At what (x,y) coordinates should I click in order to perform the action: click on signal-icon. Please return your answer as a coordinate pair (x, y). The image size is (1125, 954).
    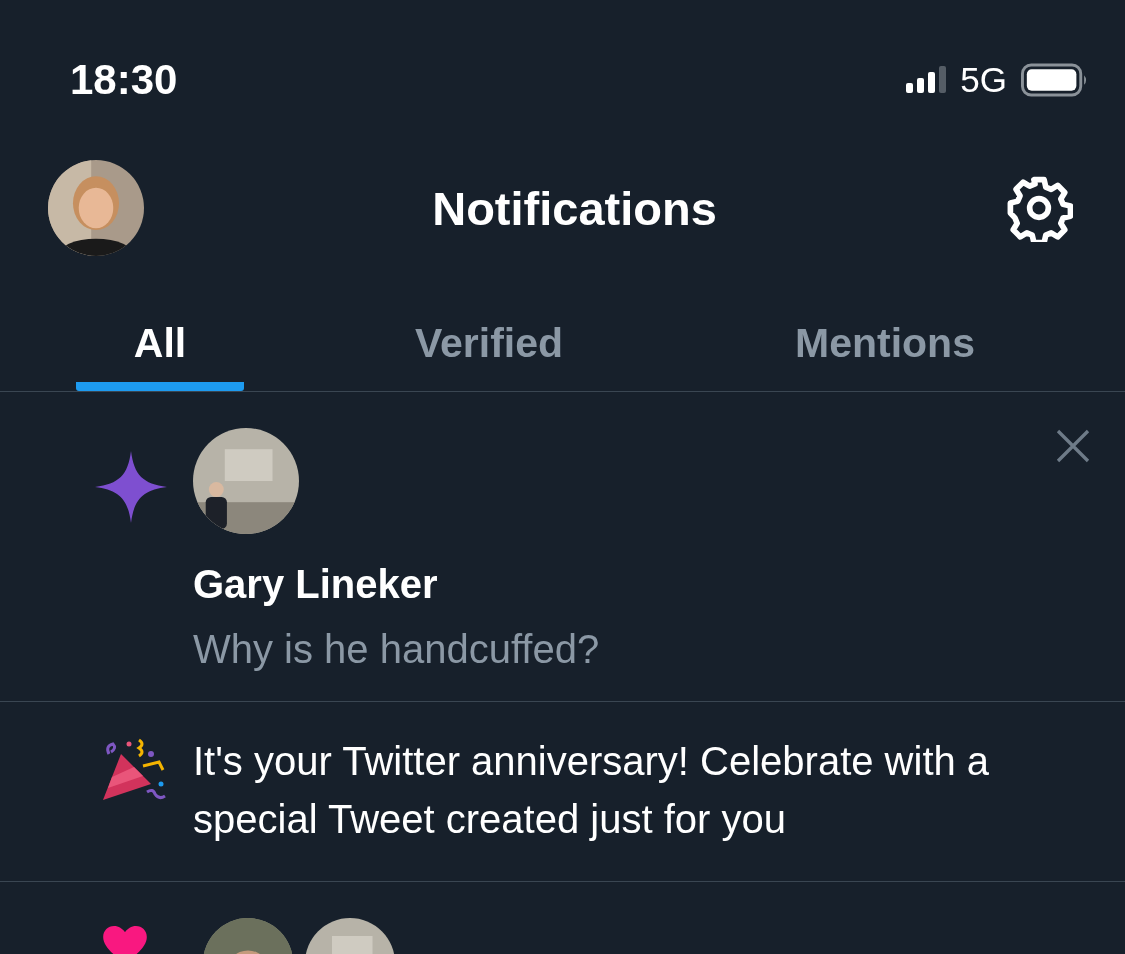
    Looking at the image, I should click on (926, 80).